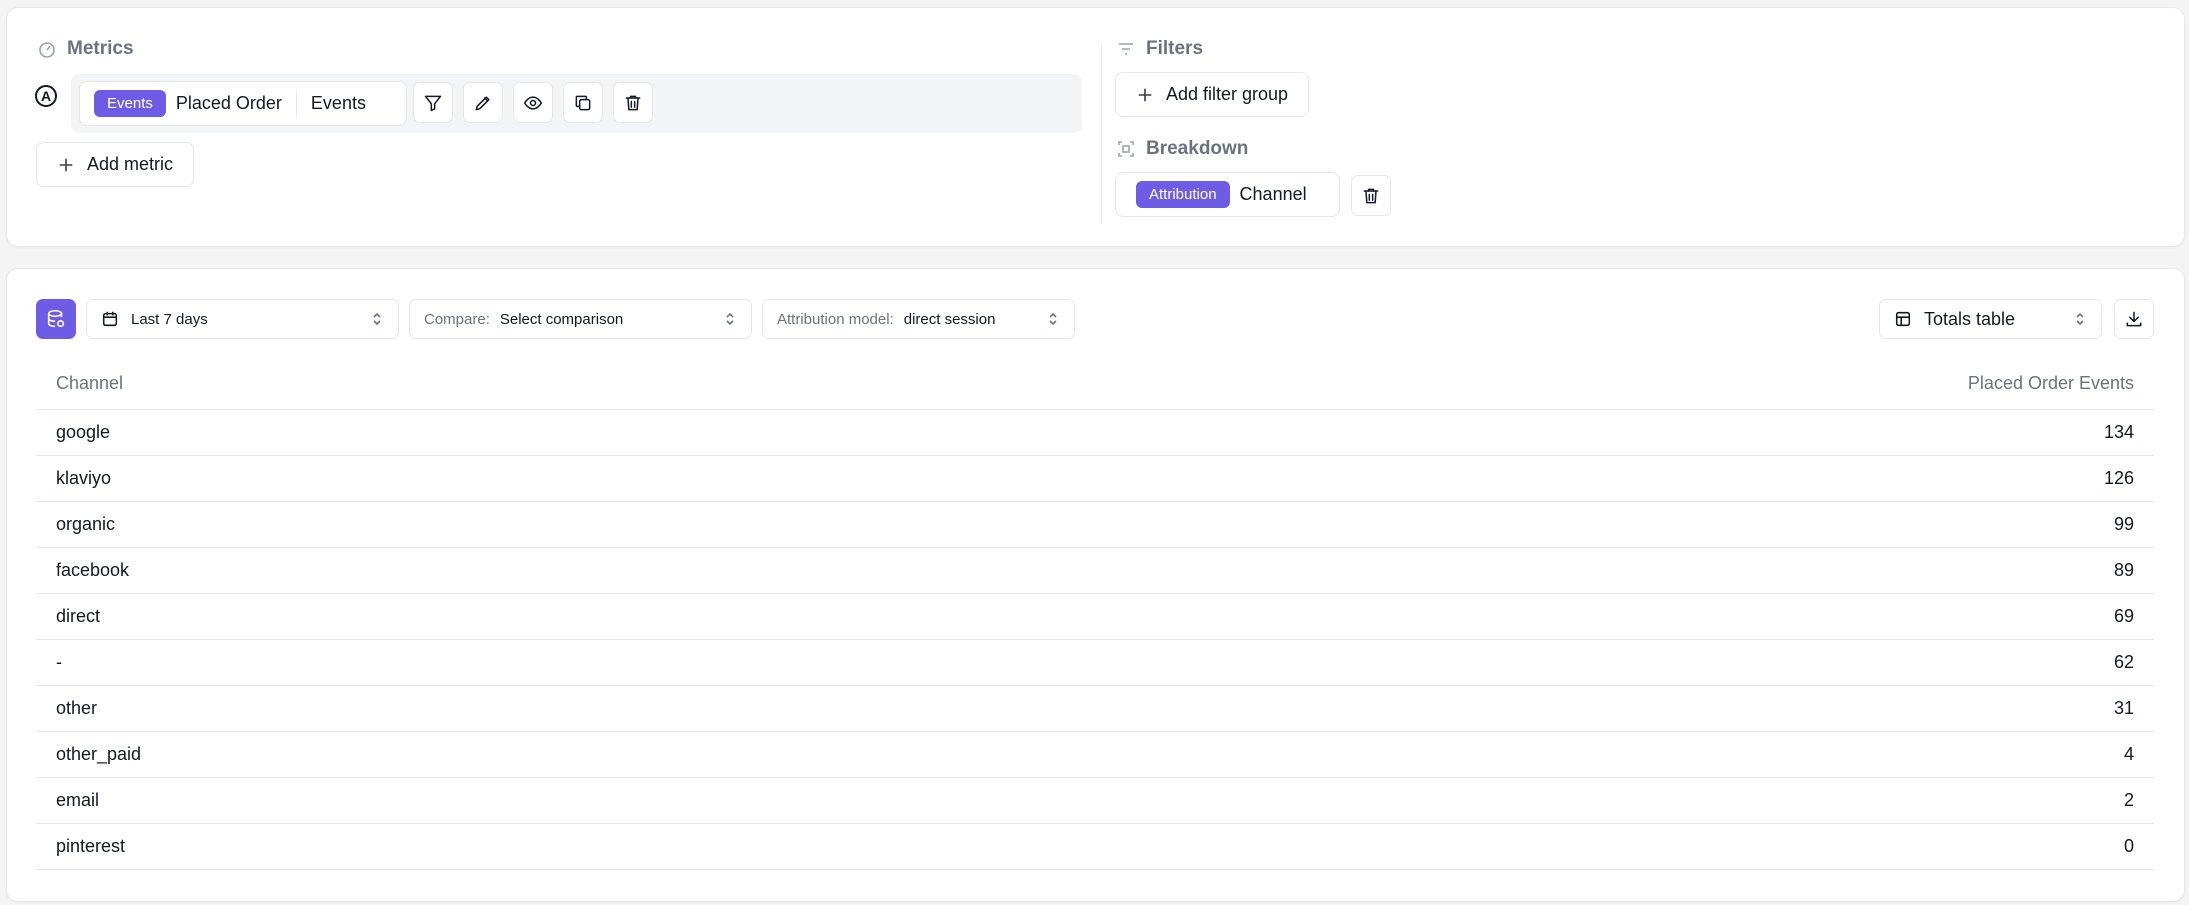 The image size is (2189, 905). What do you see at coordinates (436, 384) in the screenshot?
I see `column-header-channel: Channel` at bounding box center [436, 384].